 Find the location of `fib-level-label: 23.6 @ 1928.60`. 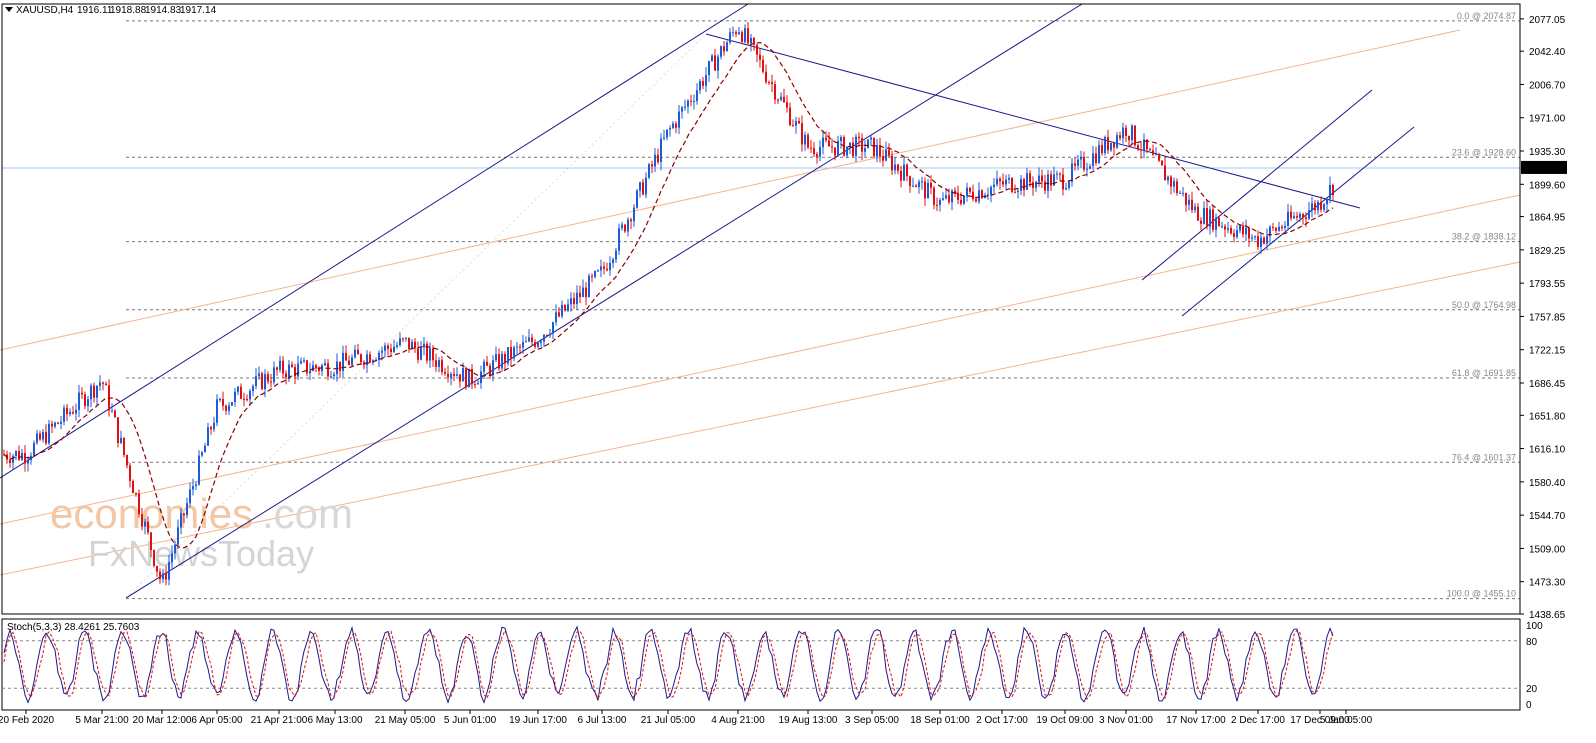

fib-level-label: 23.6 @ 1928.60 is located at coordinates (1484, 152).